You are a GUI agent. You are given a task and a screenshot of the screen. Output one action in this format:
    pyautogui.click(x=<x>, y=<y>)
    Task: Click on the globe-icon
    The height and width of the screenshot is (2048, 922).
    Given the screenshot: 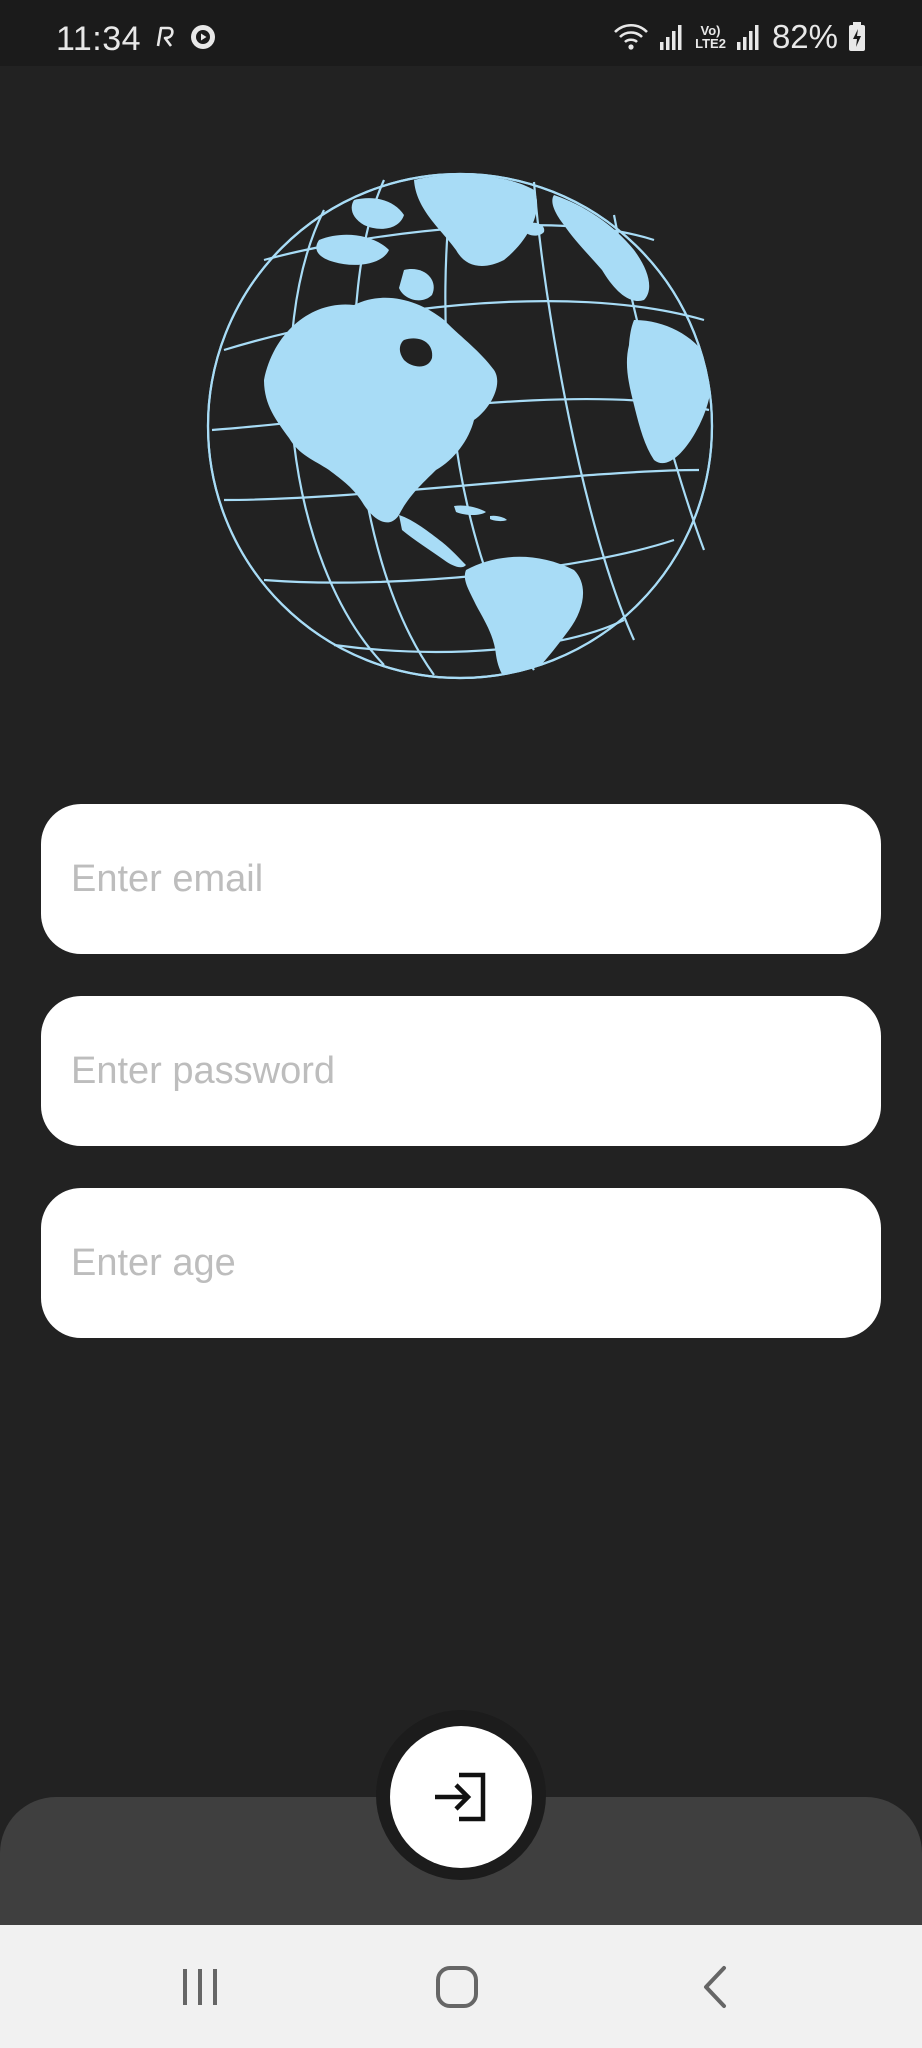 What is the action you would take?
    pyautogui.click(x=460, y=426)
    